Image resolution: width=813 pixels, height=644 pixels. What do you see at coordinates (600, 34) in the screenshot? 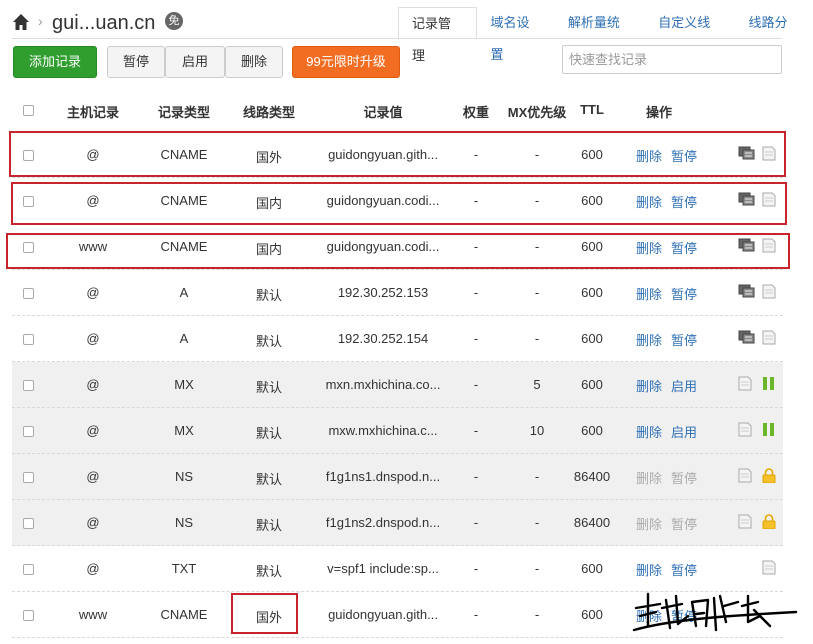
I see `tab-resolution-stats: 解析量统计` at bounding box center [600, 34].